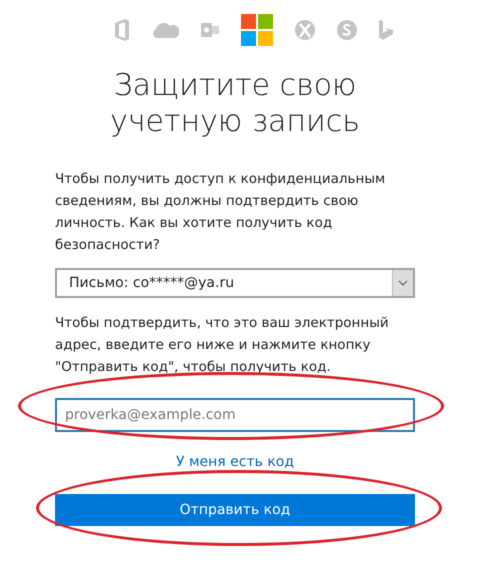 This screenshot has height=574, width=497. Describe the element at coordinates (220, 212) in the screenshot. I see `intro-text: Чтобы получить доступ к конфиденциальным сведениям, вы должны подтвердить свою личность. Как вы хотите получить код безопасности?` at that location.